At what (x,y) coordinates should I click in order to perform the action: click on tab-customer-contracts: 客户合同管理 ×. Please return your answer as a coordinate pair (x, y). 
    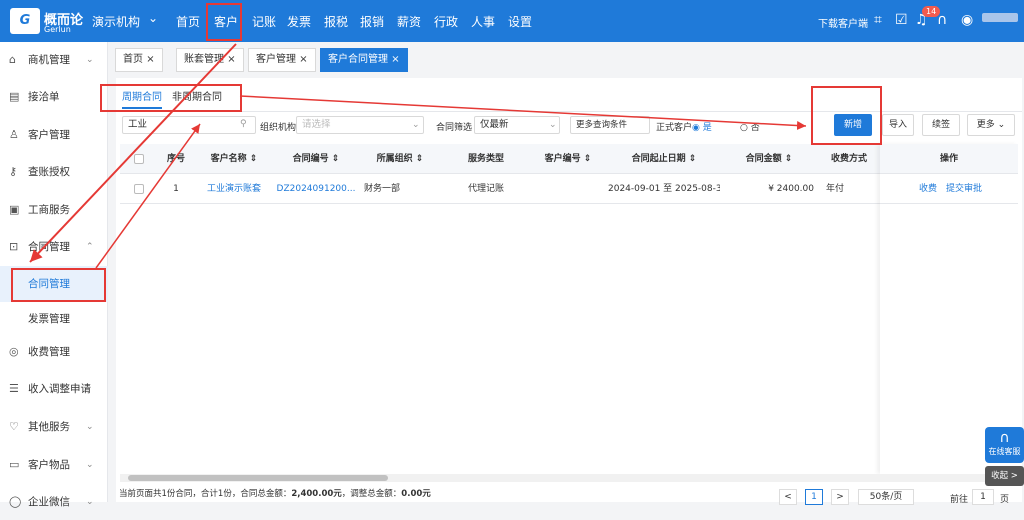
    Looking at the image, I should click on (364, 60).